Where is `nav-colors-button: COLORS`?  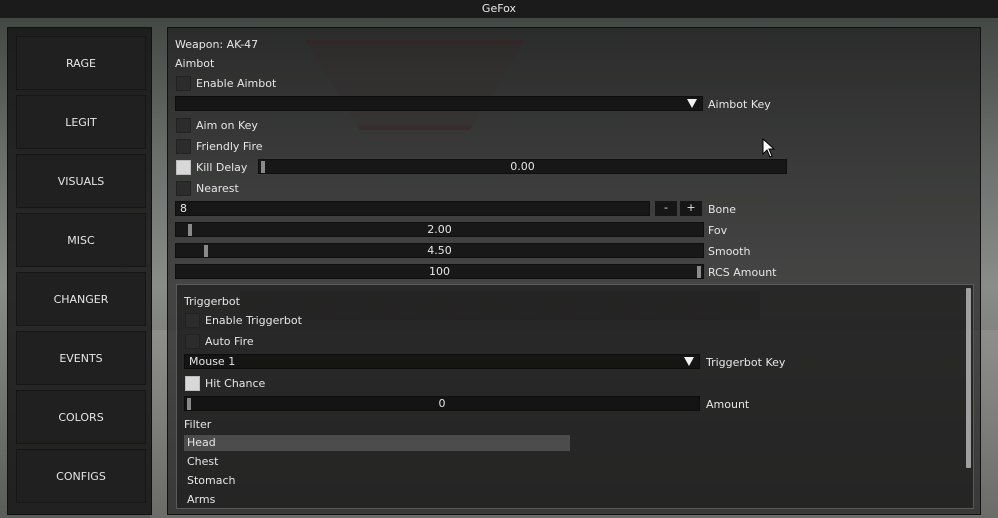 nav-colors-button: COLORS is located at coordinates (81, 417).